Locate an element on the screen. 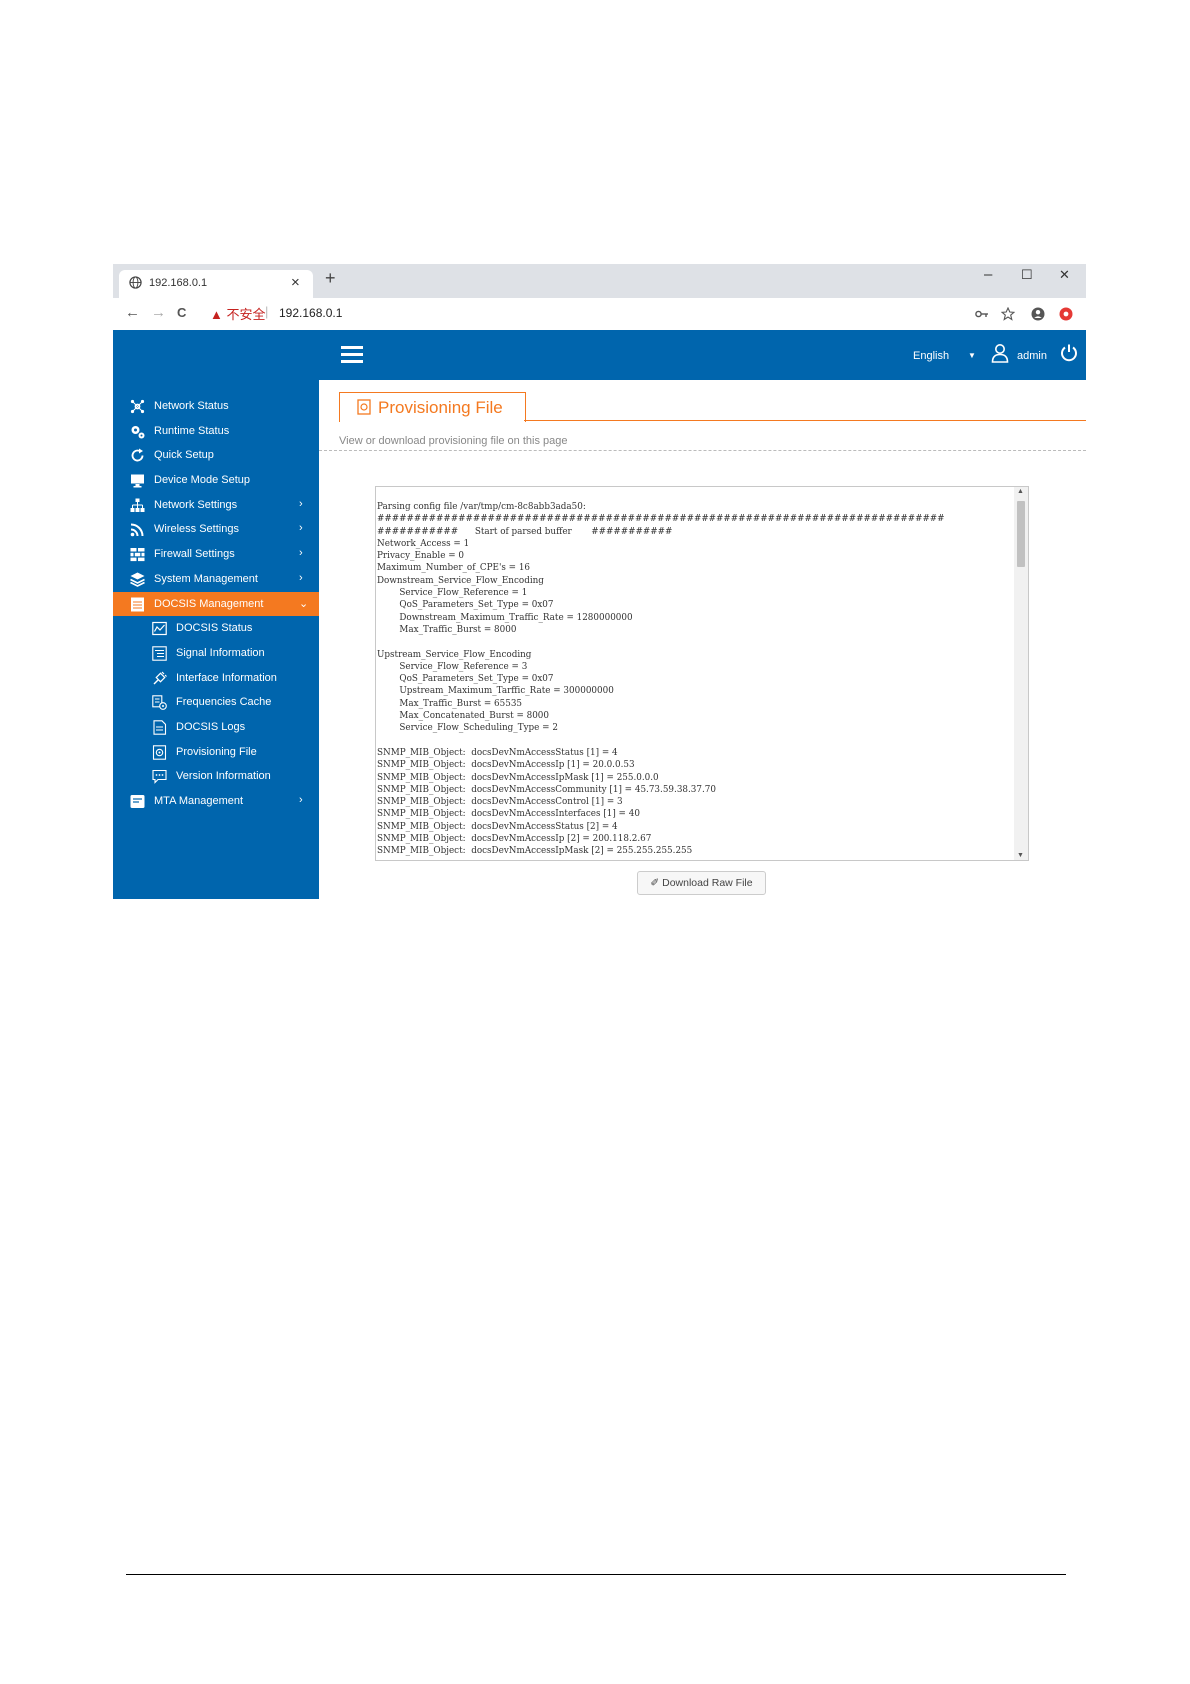 This screenshot has height=1684, width=1190. sidebar-item-label: Device Mode Setup is located at coordinates (202, 480).